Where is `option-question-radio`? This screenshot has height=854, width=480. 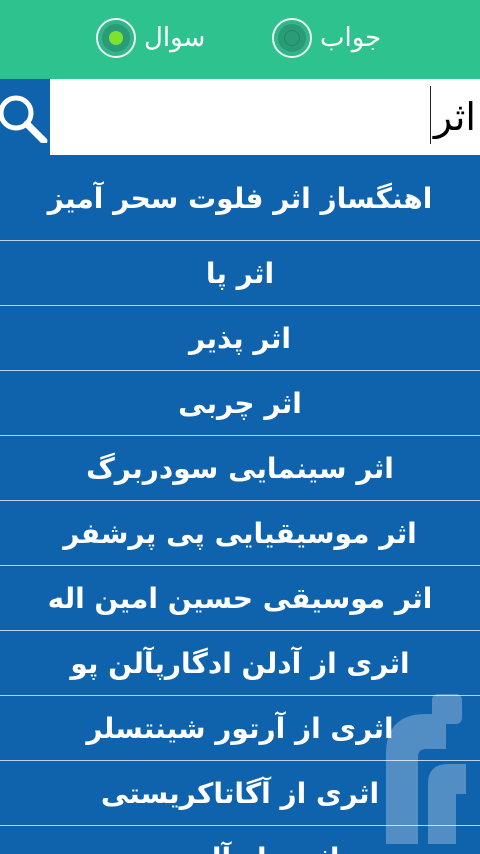 option-question-radio is located at coordinates (116, 38).